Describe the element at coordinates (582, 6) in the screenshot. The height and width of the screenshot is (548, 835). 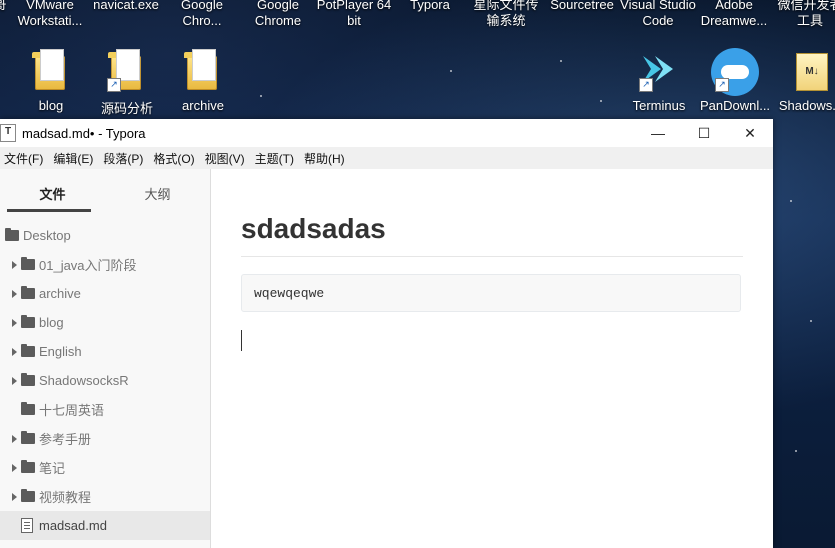
I see `desktop-shortcut: Sourcetree` at that location.